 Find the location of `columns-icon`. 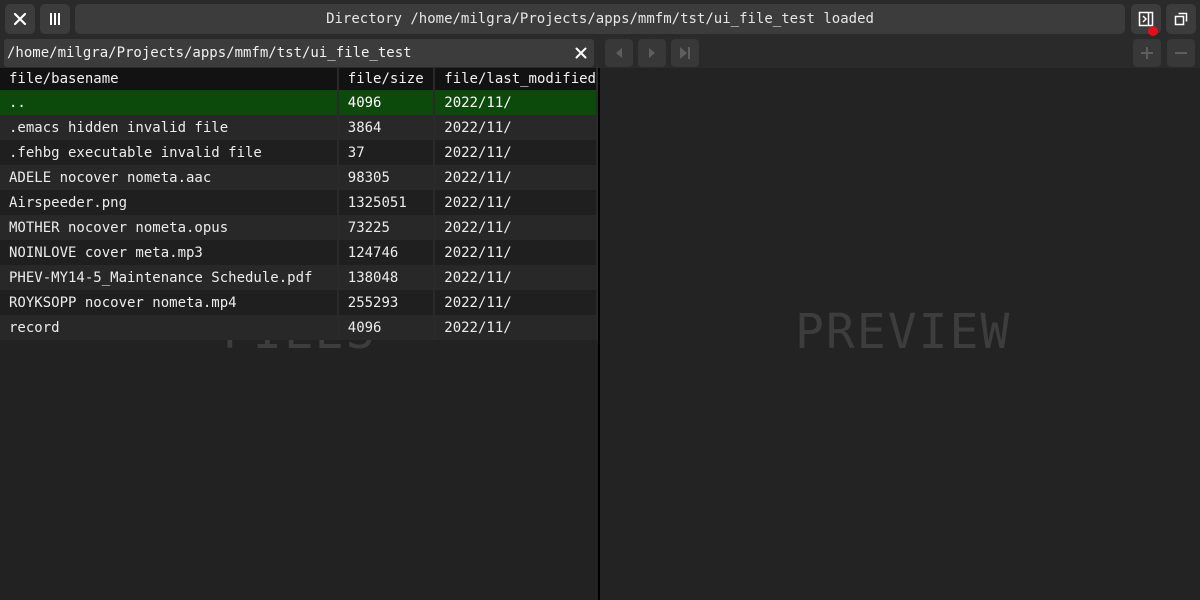

columns-icon is located at coordinates (55, 19).